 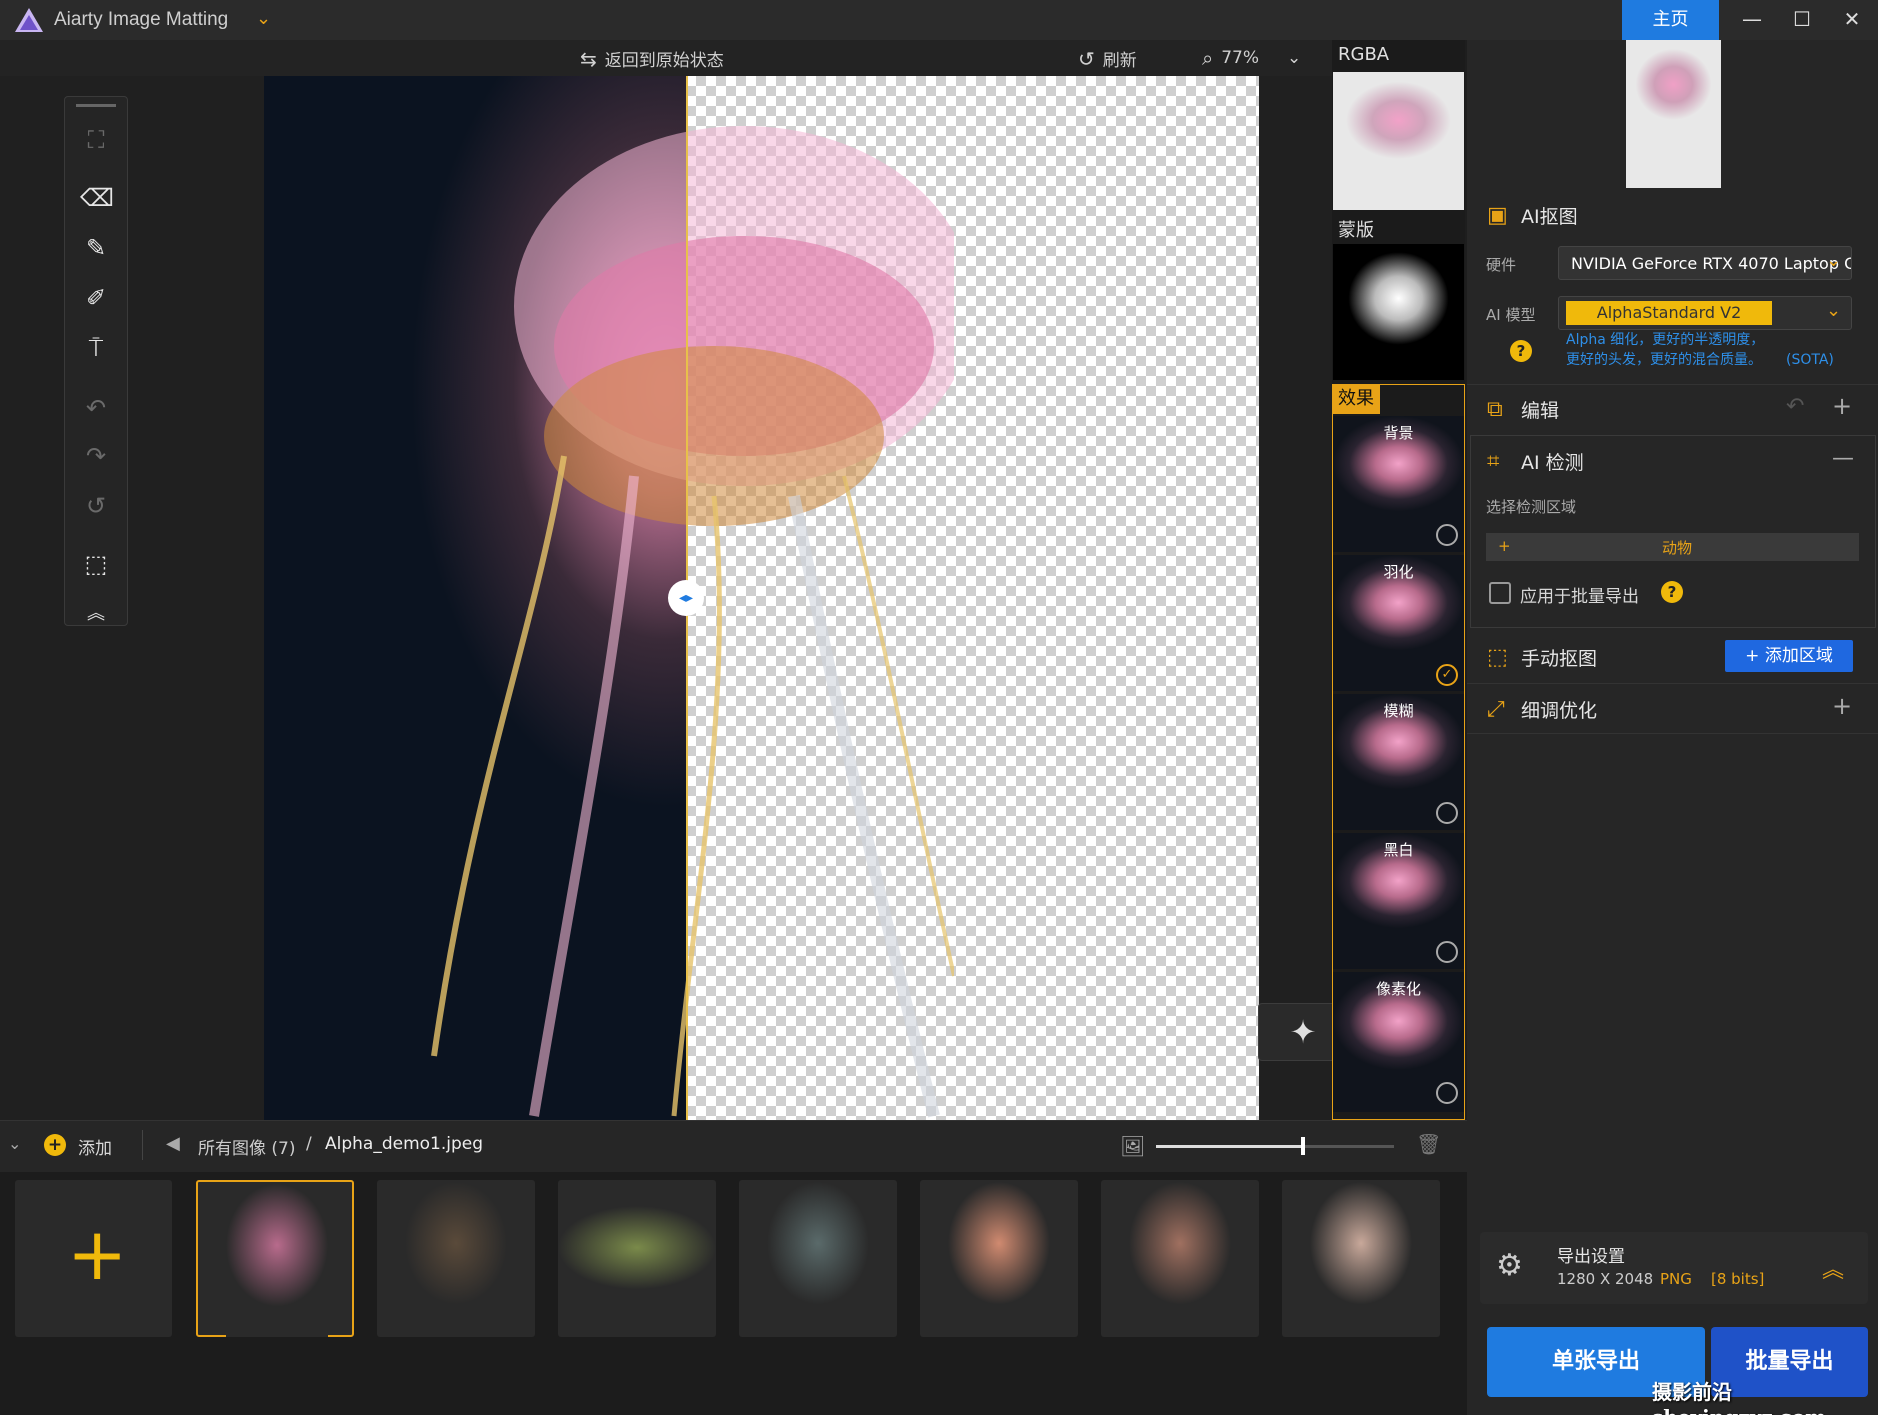 I want to click on revert-button: ⇆ 返回到原始状态, so click(x=652, y=59).